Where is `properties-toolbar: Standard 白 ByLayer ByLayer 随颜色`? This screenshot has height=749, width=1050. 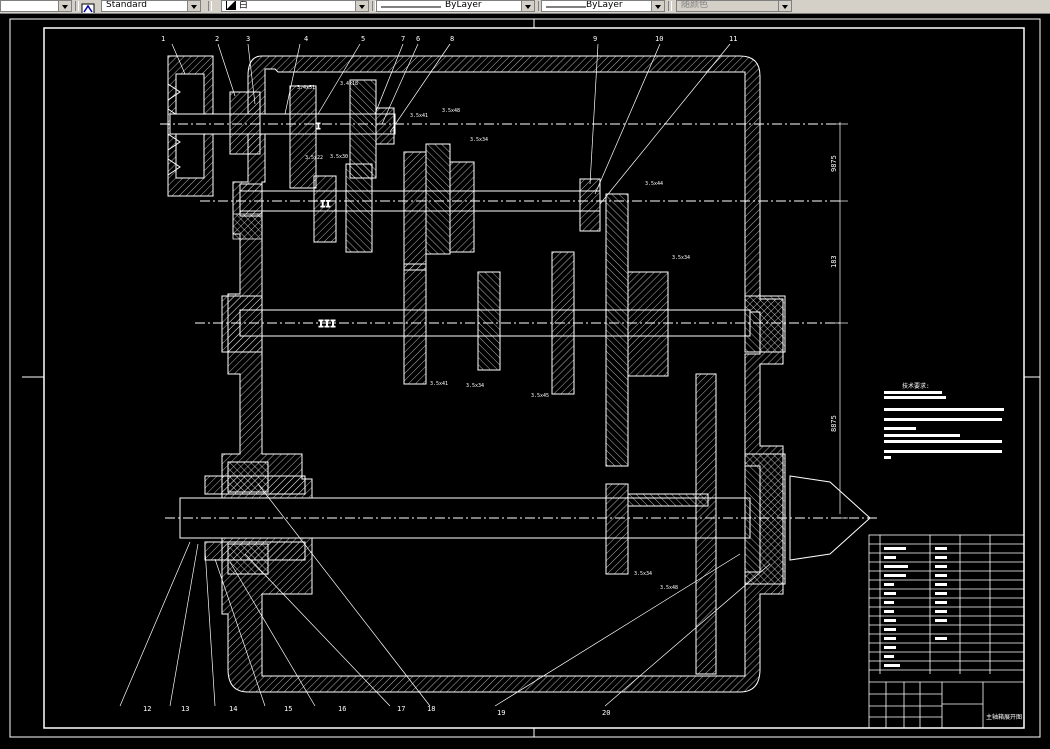 properties-toolbar: Standard 白 ByLayer ByLayer 随颜色 is located at coordinates (525, 7).